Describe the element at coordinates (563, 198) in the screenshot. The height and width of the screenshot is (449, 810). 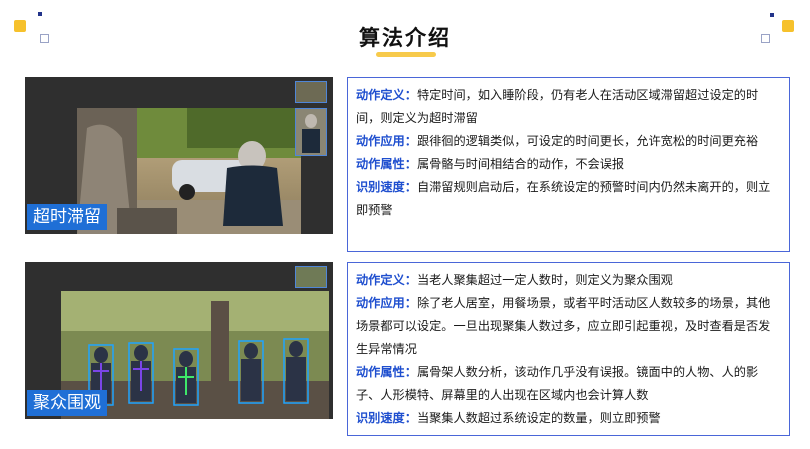
I see `speed-row: 识别速度：自滞留规则启动后，在系统设定的预警时间内仍然未离开的，则立即预警` at that location.